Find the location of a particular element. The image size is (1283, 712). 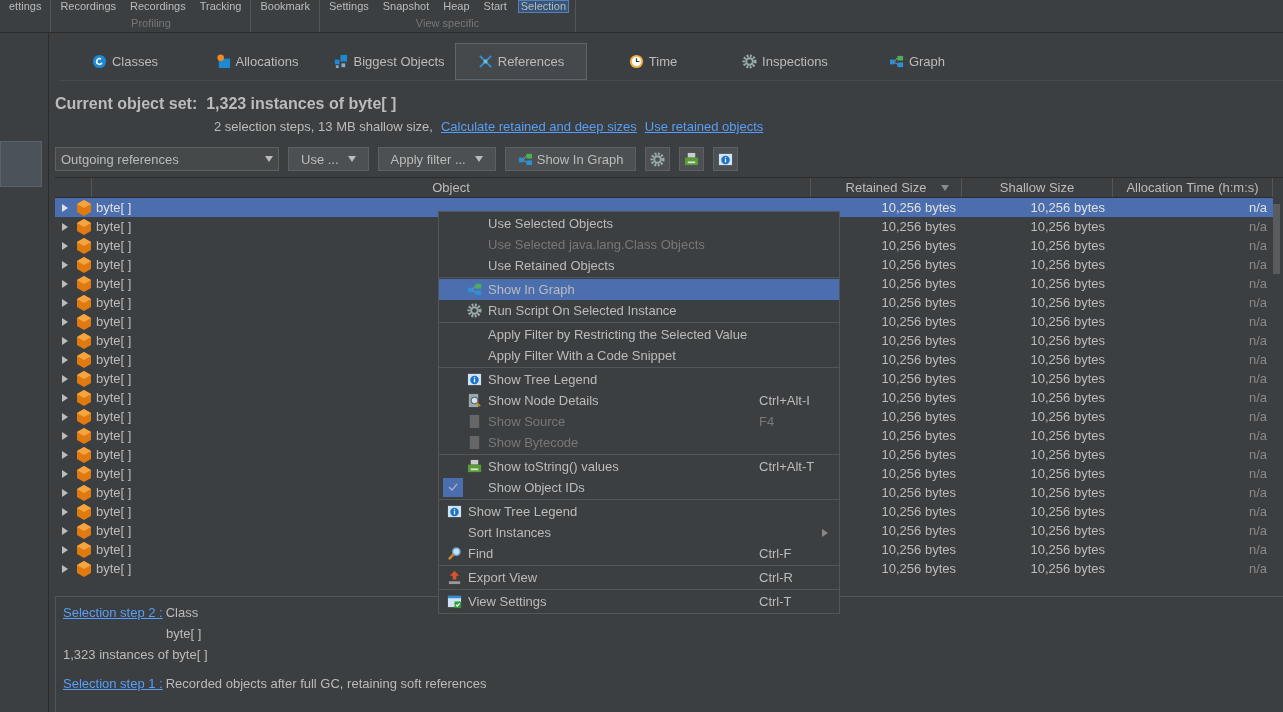

menu-item: Show Object IDs is located at coordinates (639, 487).